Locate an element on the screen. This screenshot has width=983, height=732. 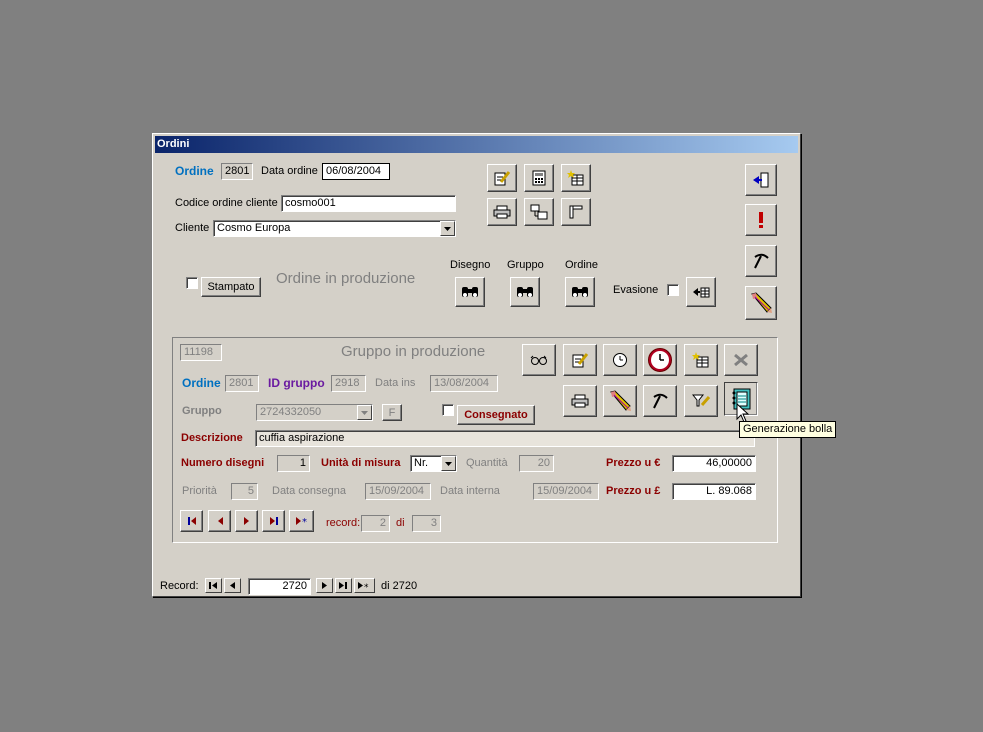
view-details-button is located at coordinates (539, 360).